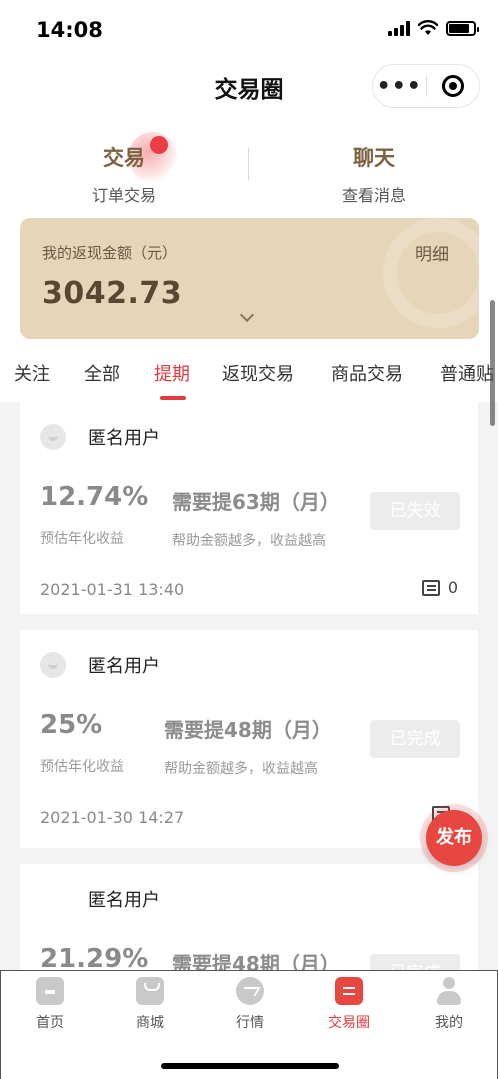  Describe the element at coordinates (374, 174) in the screenshot. I see `chat-switch: 聊天 查看消息` at that location.